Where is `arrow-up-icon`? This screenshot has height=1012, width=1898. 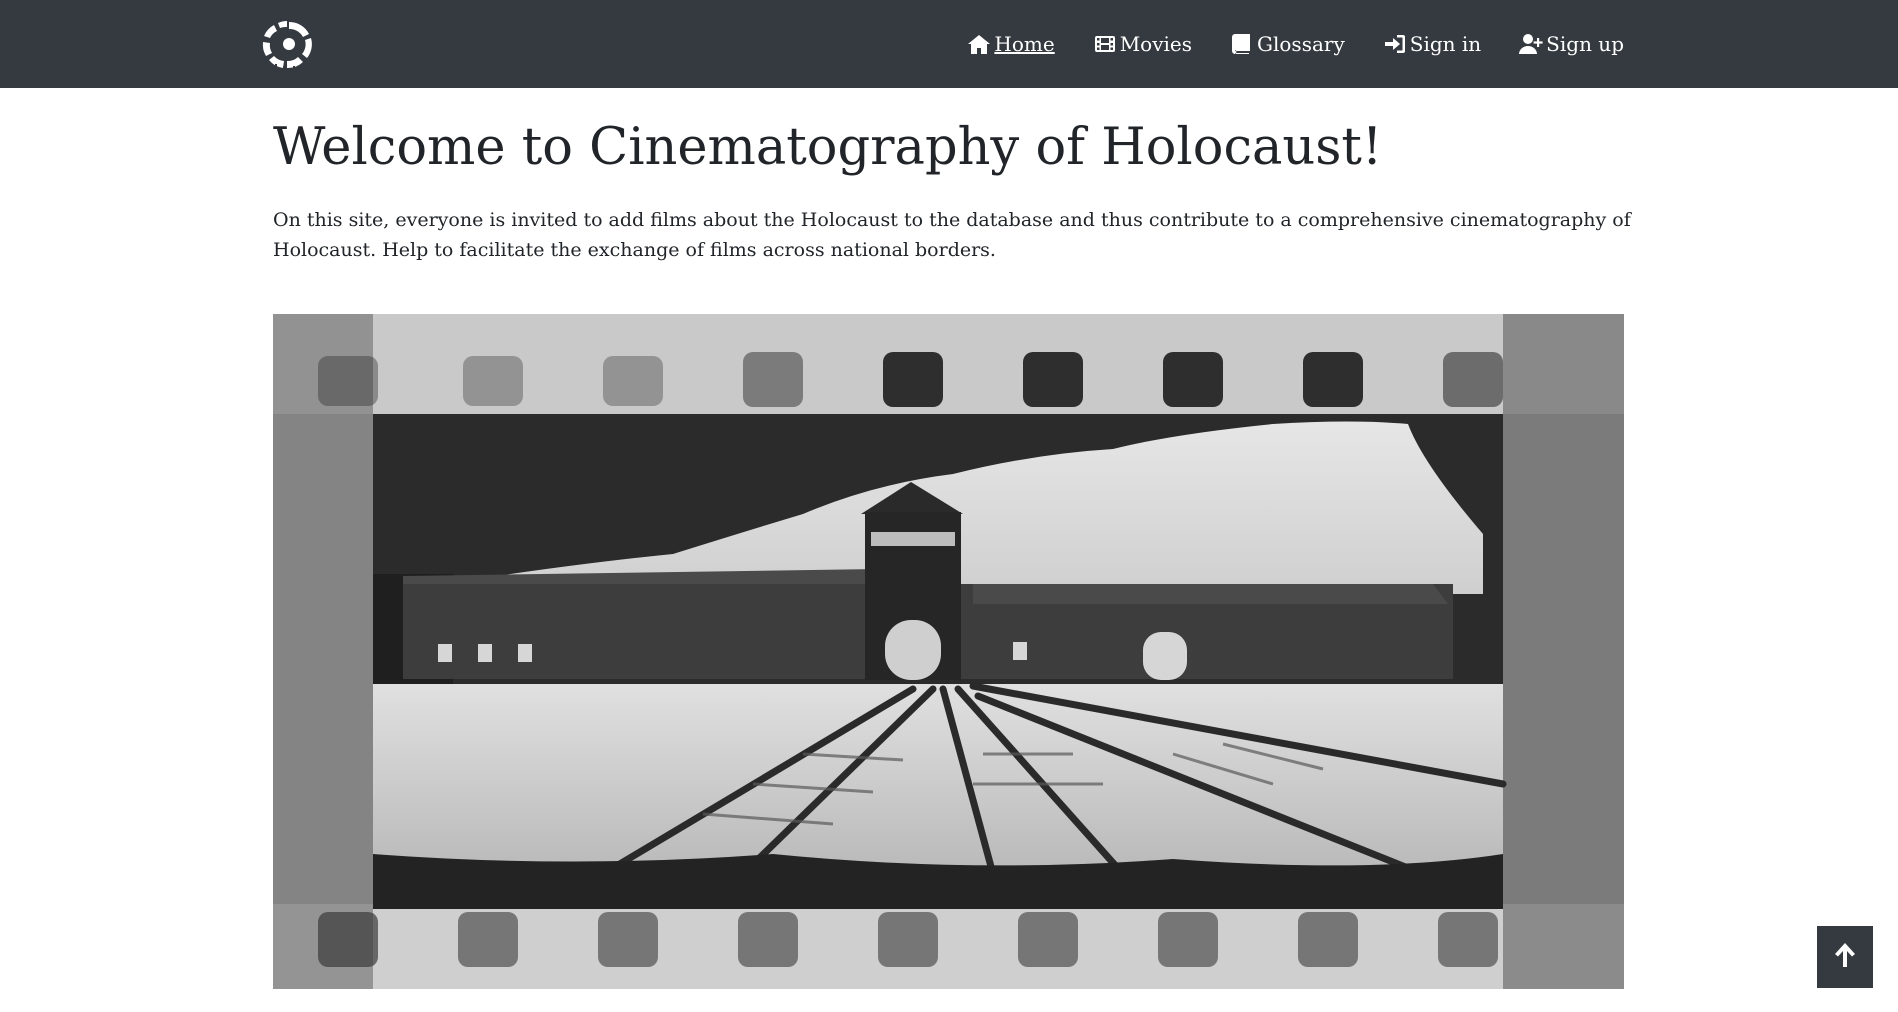 arrow-up-icon is located at coordinates (1845, 957).